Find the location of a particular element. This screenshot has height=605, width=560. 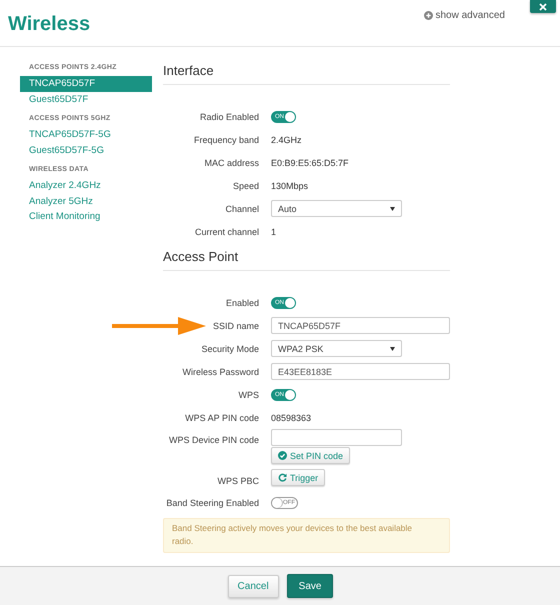

field-label: WPS AP PIN code is located at coordinates (221, 417).